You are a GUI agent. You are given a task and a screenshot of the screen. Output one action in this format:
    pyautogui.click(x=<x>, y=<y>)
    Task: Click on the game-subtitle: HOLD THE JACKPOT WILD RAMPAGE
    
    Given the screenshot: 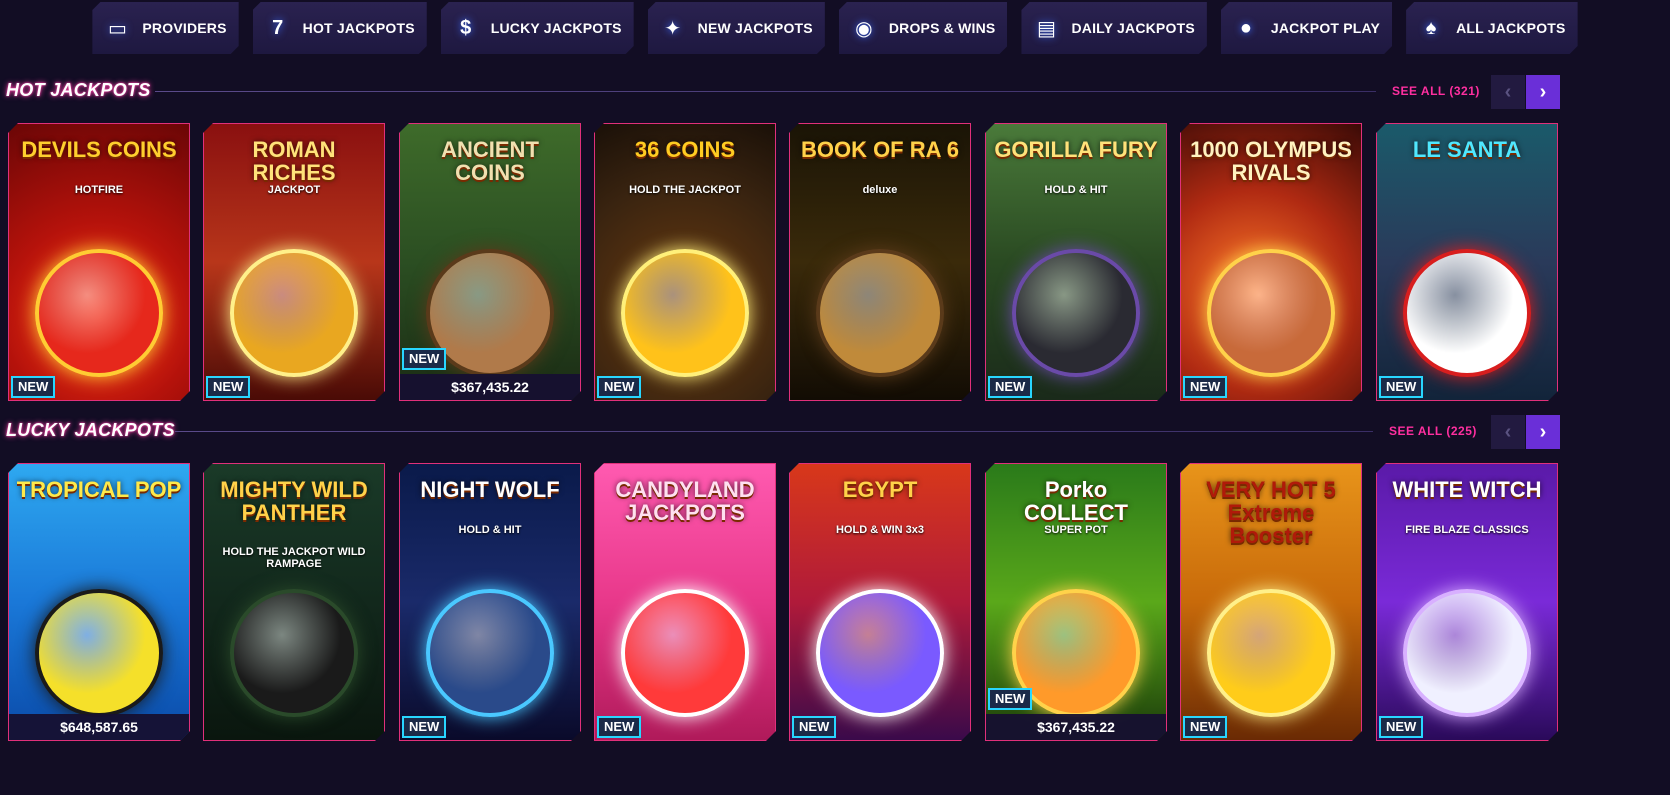 What is the action you would take?
    pyautogui.click(x=294, y=558)
    